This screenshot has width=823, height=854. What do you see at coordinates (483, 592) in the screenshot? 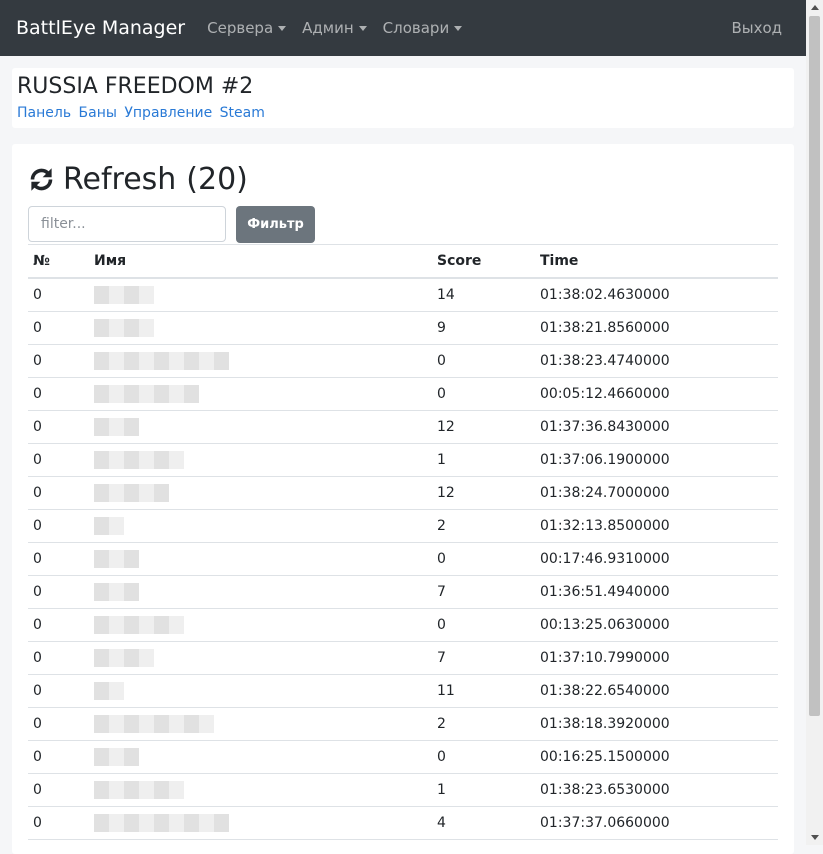
I see `row-score: 7` at bounding box center [483, 592].